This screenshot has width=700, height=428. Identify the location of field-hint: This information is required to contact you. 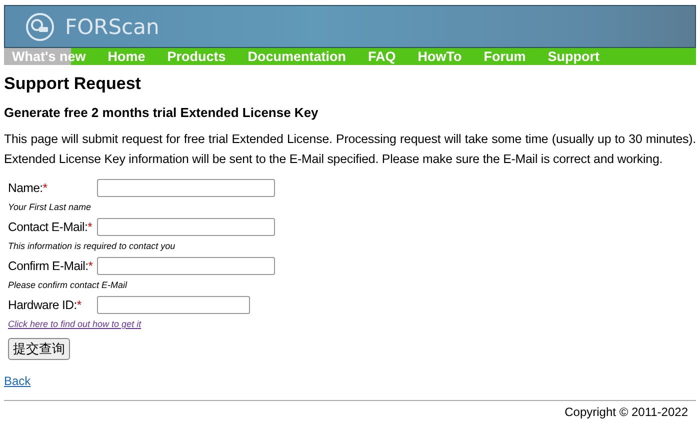
(92, 246).